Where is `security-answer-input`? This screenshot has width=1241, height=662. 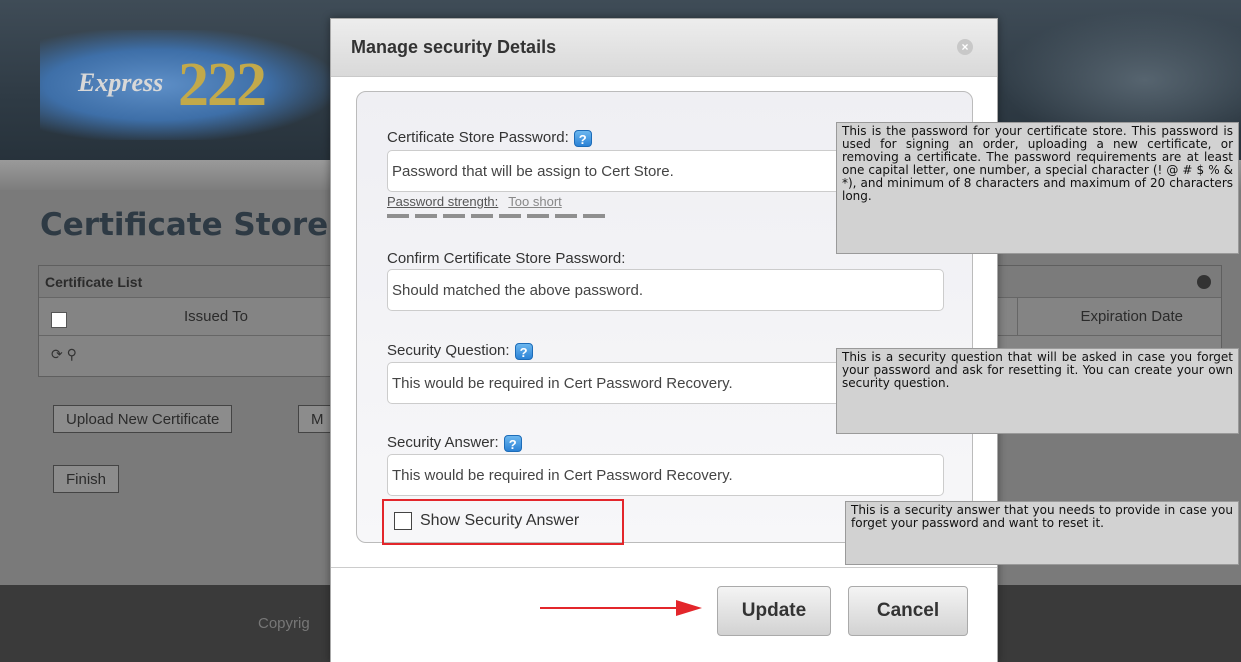 security-answer-input is located at coordinates (665, 475).